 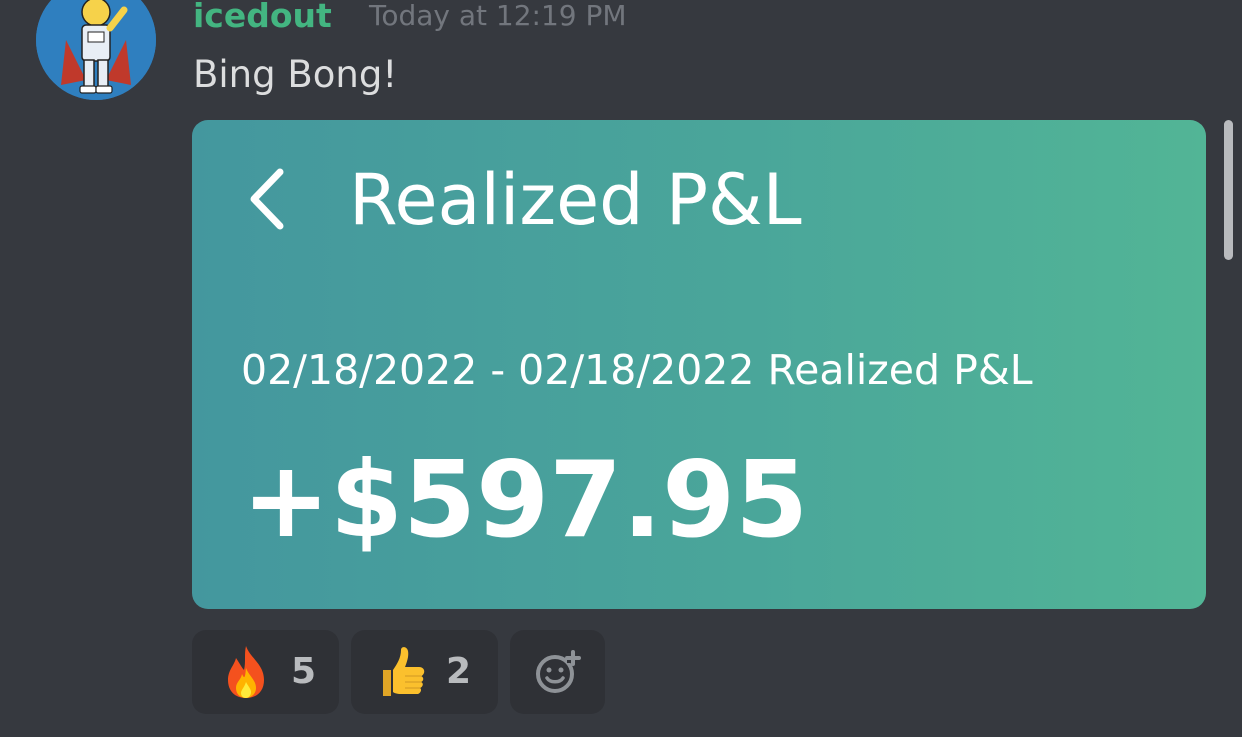 I want to click on reaction-thumbs-up: 2, so click(x=424, y=672).